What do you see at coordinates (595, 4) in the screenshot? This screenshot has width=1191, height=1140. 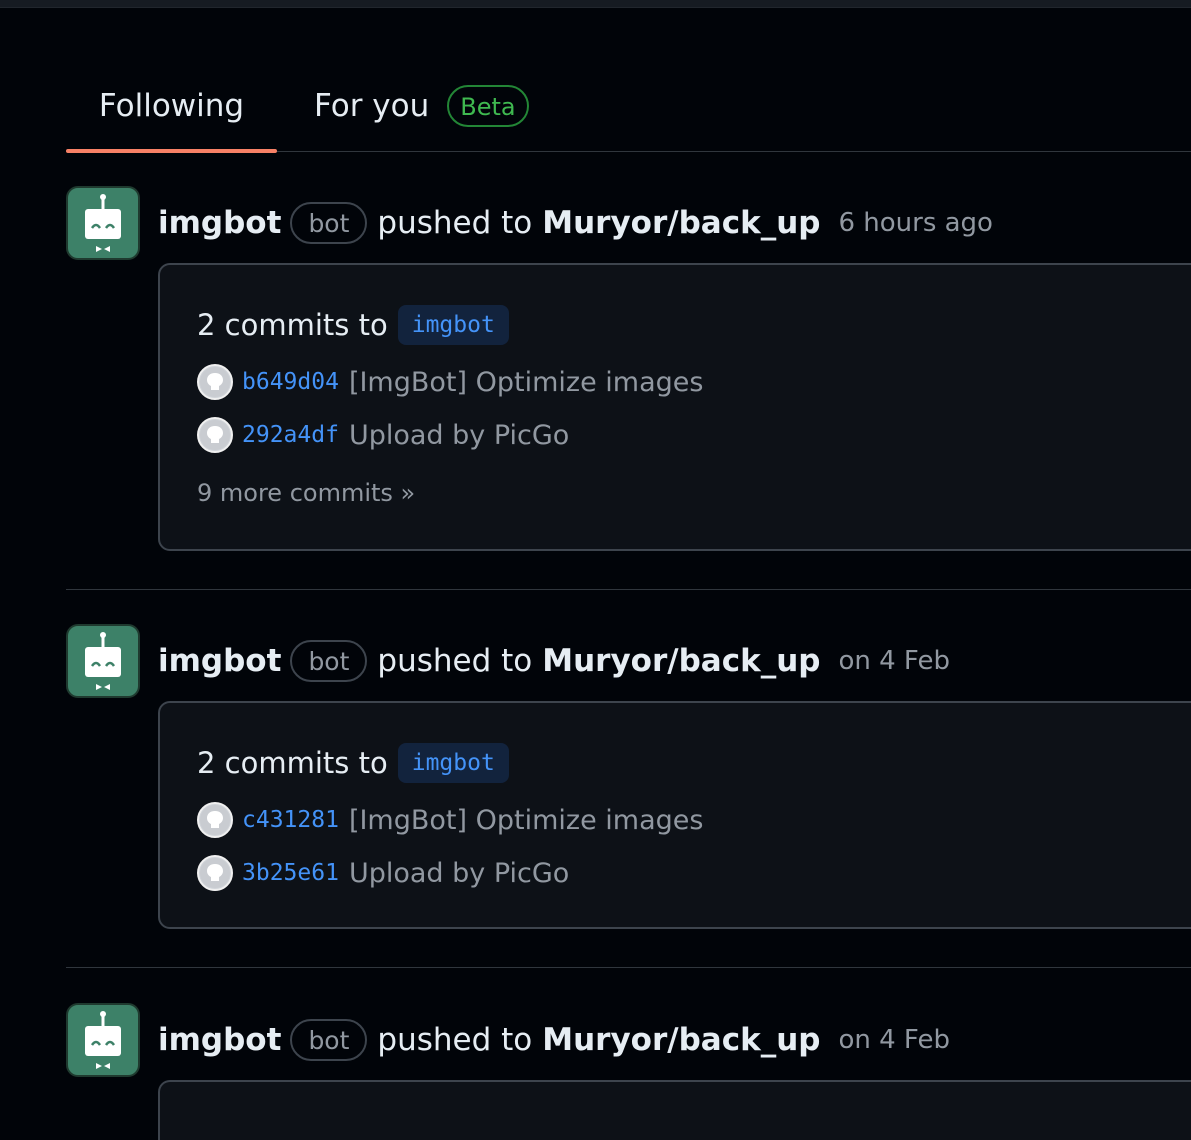 I see `top-navigation-bar` at bounding box center [595, 4].